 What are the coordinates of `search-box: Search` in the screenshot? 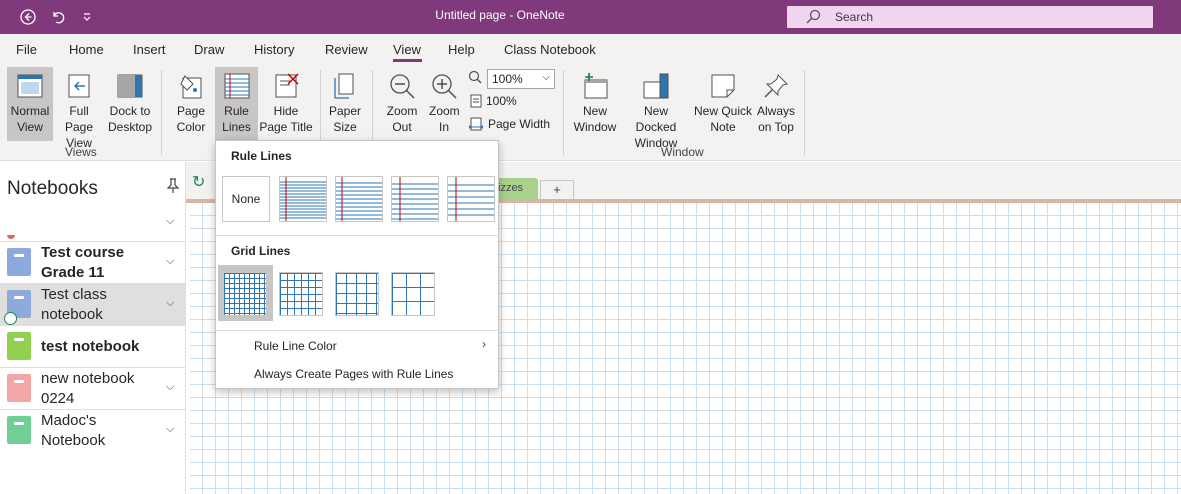 It's located at (970, 17).